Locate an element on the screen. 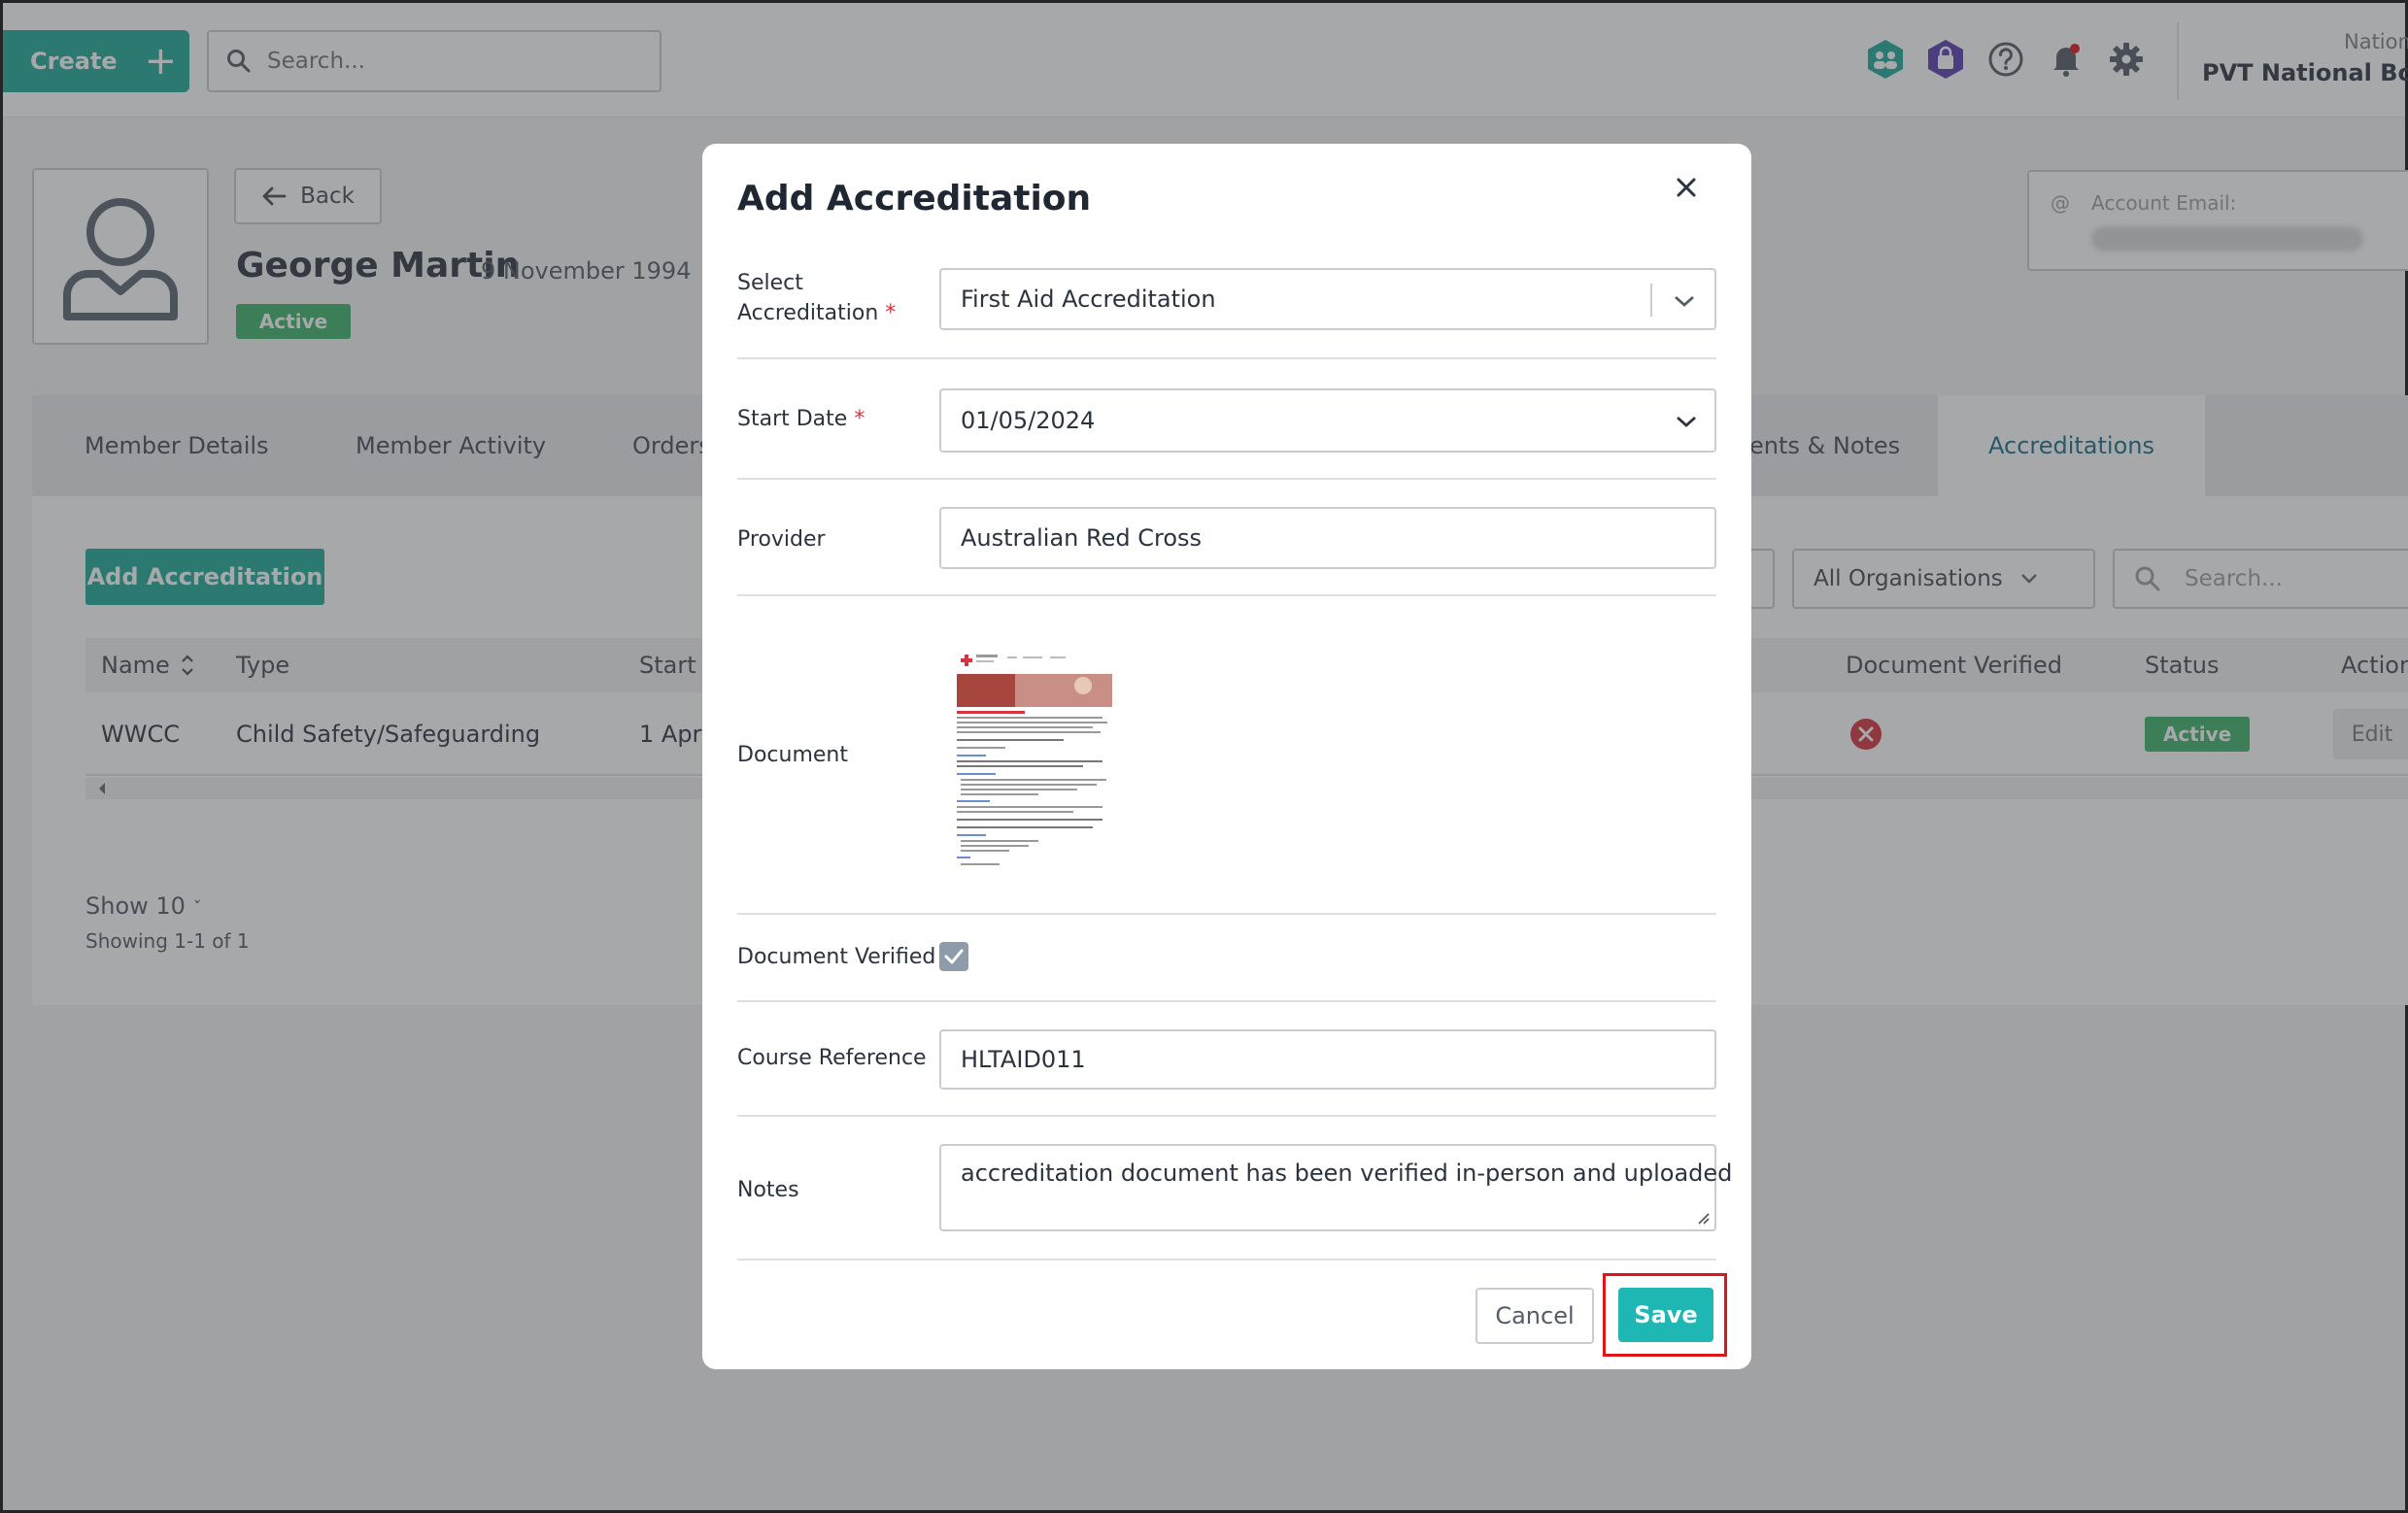 Image resolution: width=2408 pixels, height=1513 pixels. close-icon is located at coordinates (1686, 188).